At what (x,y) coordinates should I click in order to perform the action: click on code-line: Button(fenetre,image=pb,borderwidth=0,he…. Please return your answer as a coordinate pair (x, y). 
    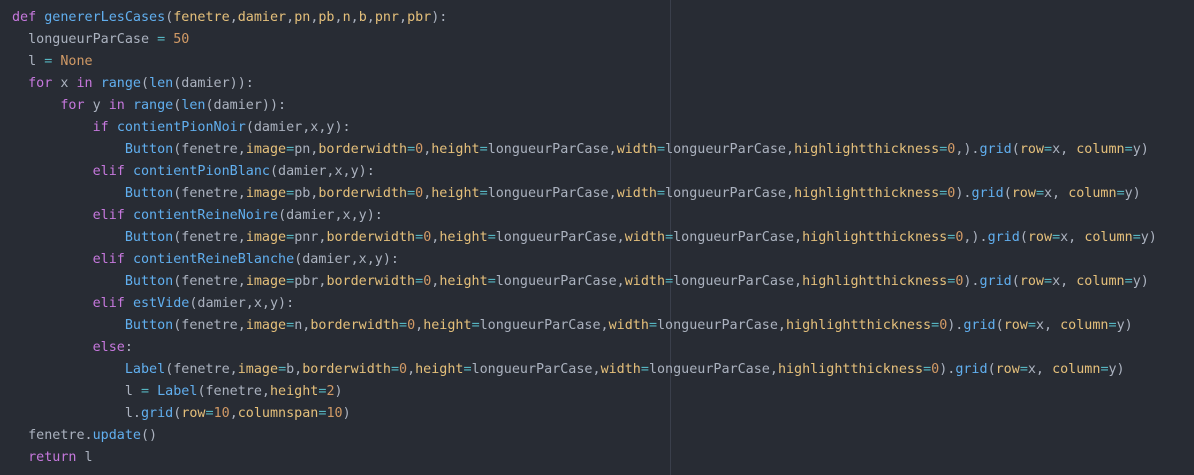
    Looking at the image, I should click on (603, 194).